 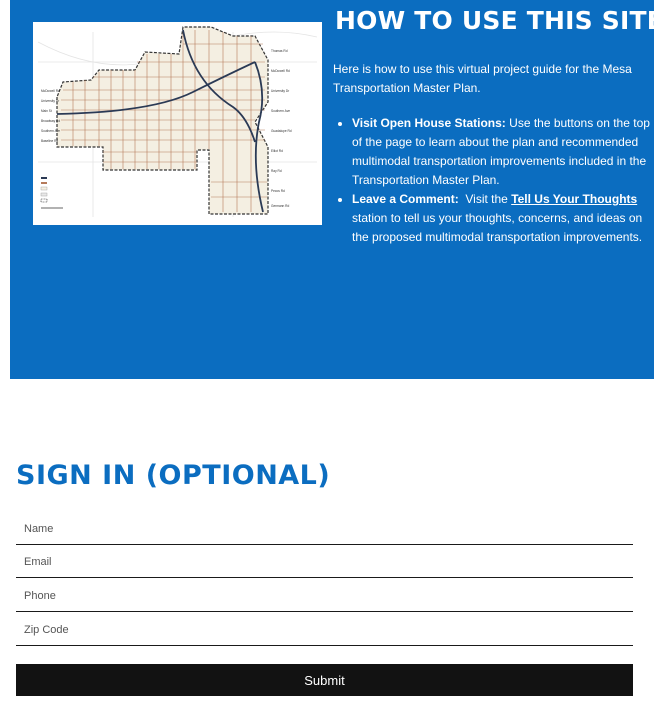 I want to click on email-field, so click(x=324, y=562).